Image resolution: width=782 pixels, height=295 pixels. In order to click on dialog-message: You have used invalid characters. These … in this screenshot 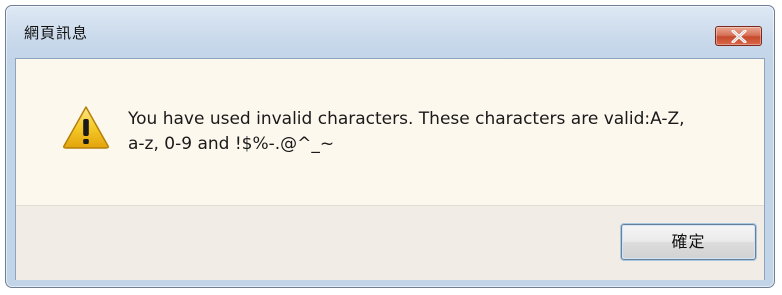, I will do `click(438, 132)`.